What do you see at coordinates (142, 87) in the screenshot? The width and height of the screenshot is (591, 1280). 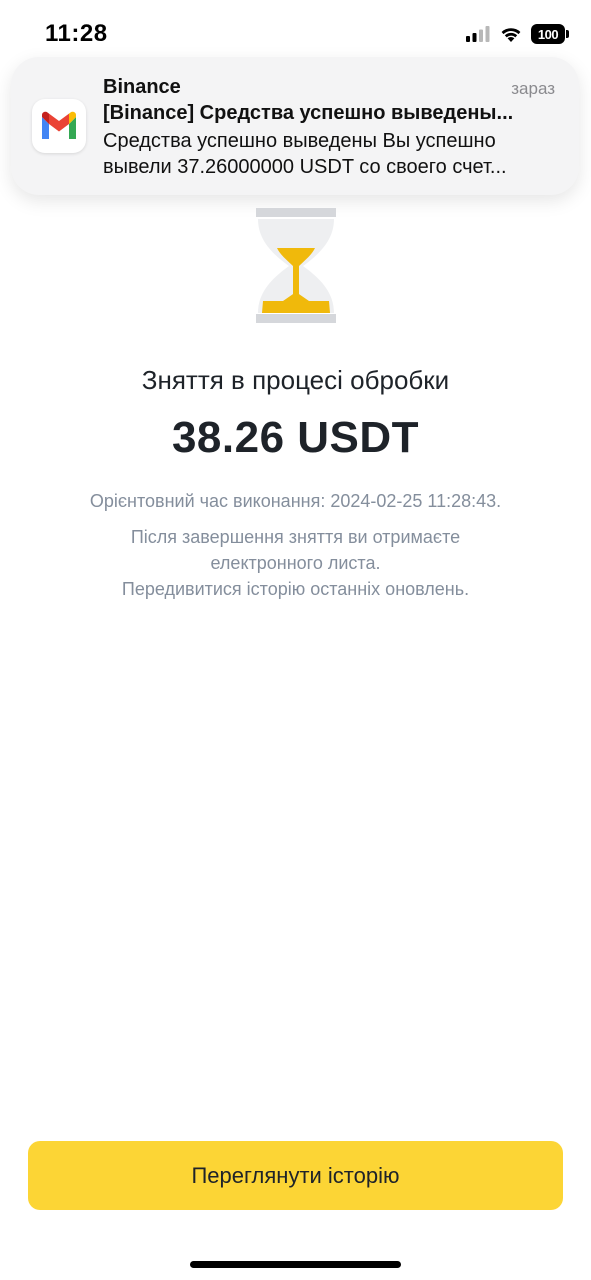 I see `notification-sender: Binance` at bounding box center [142, 87].